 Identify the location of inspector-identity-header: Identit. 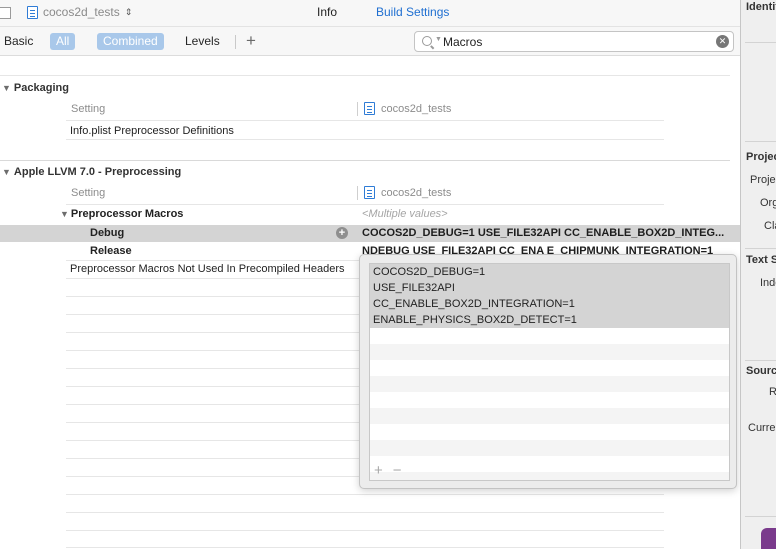
(761, 7).